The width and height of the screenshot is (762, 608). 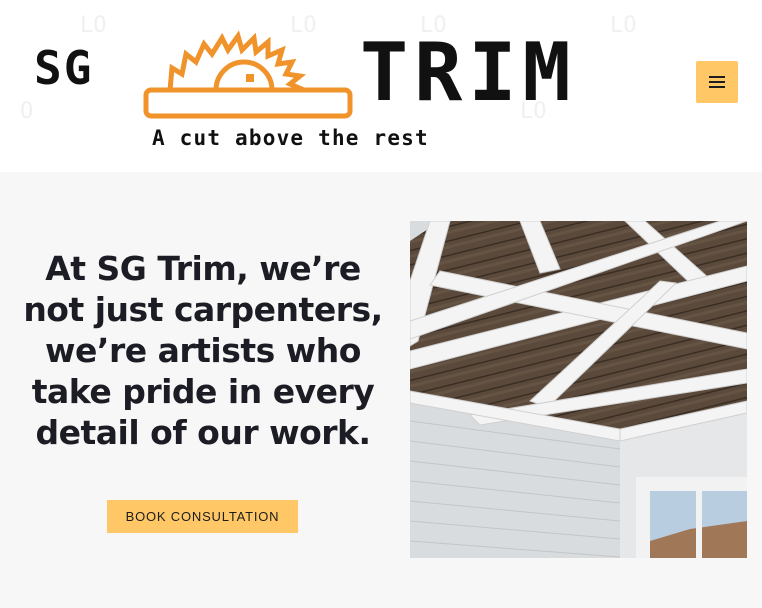 What do you see at coordinates (290, 138) in the screenshot?
I see `logo-tagline: A cut above the rest` at bounding box center [290, 138].